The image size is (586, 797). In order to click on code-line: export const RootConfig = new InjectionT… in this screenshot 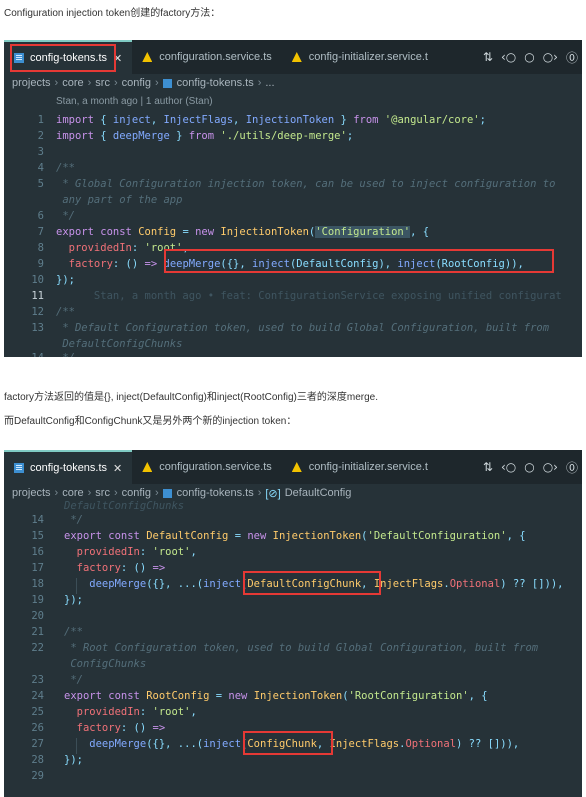, I will do `click(276, 696)`.